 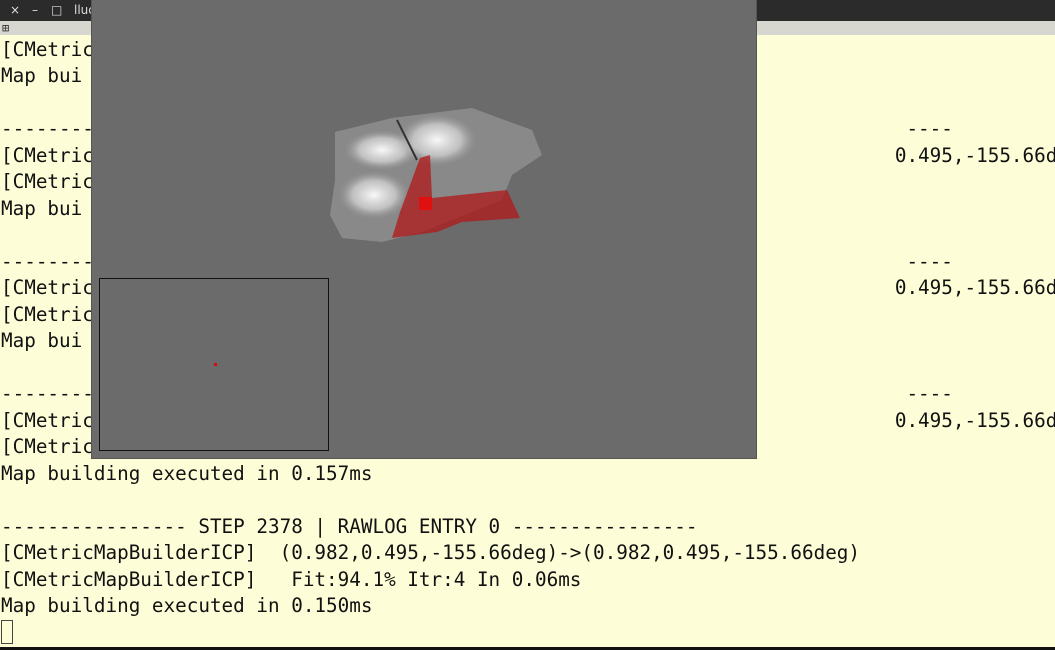 I want to click on terminal-line: Map building executed in 0.157ms, so click(x=187, y=473).